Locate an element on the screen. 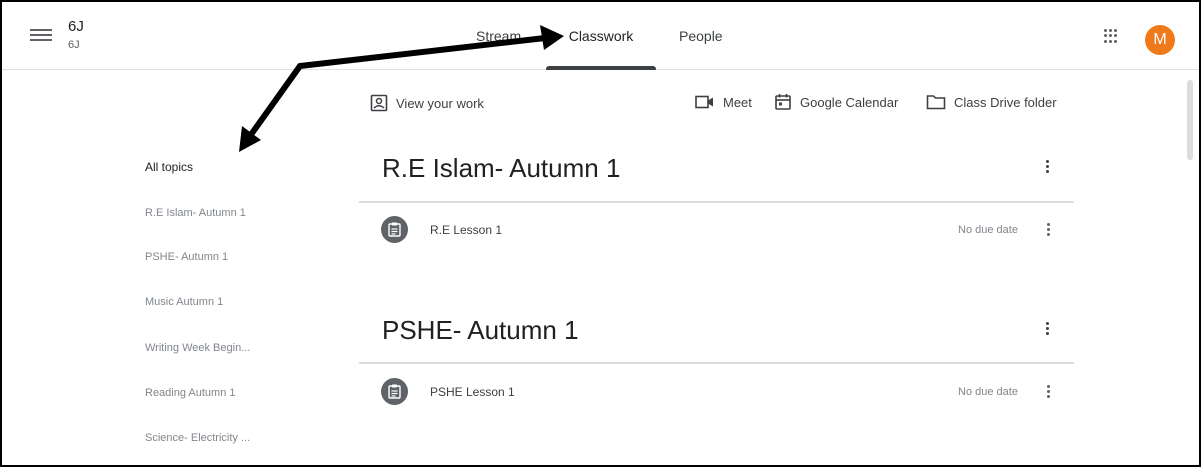 This screenshot has height=467, width=1201. meet-button: Meet is located at coordinates (723, 102).